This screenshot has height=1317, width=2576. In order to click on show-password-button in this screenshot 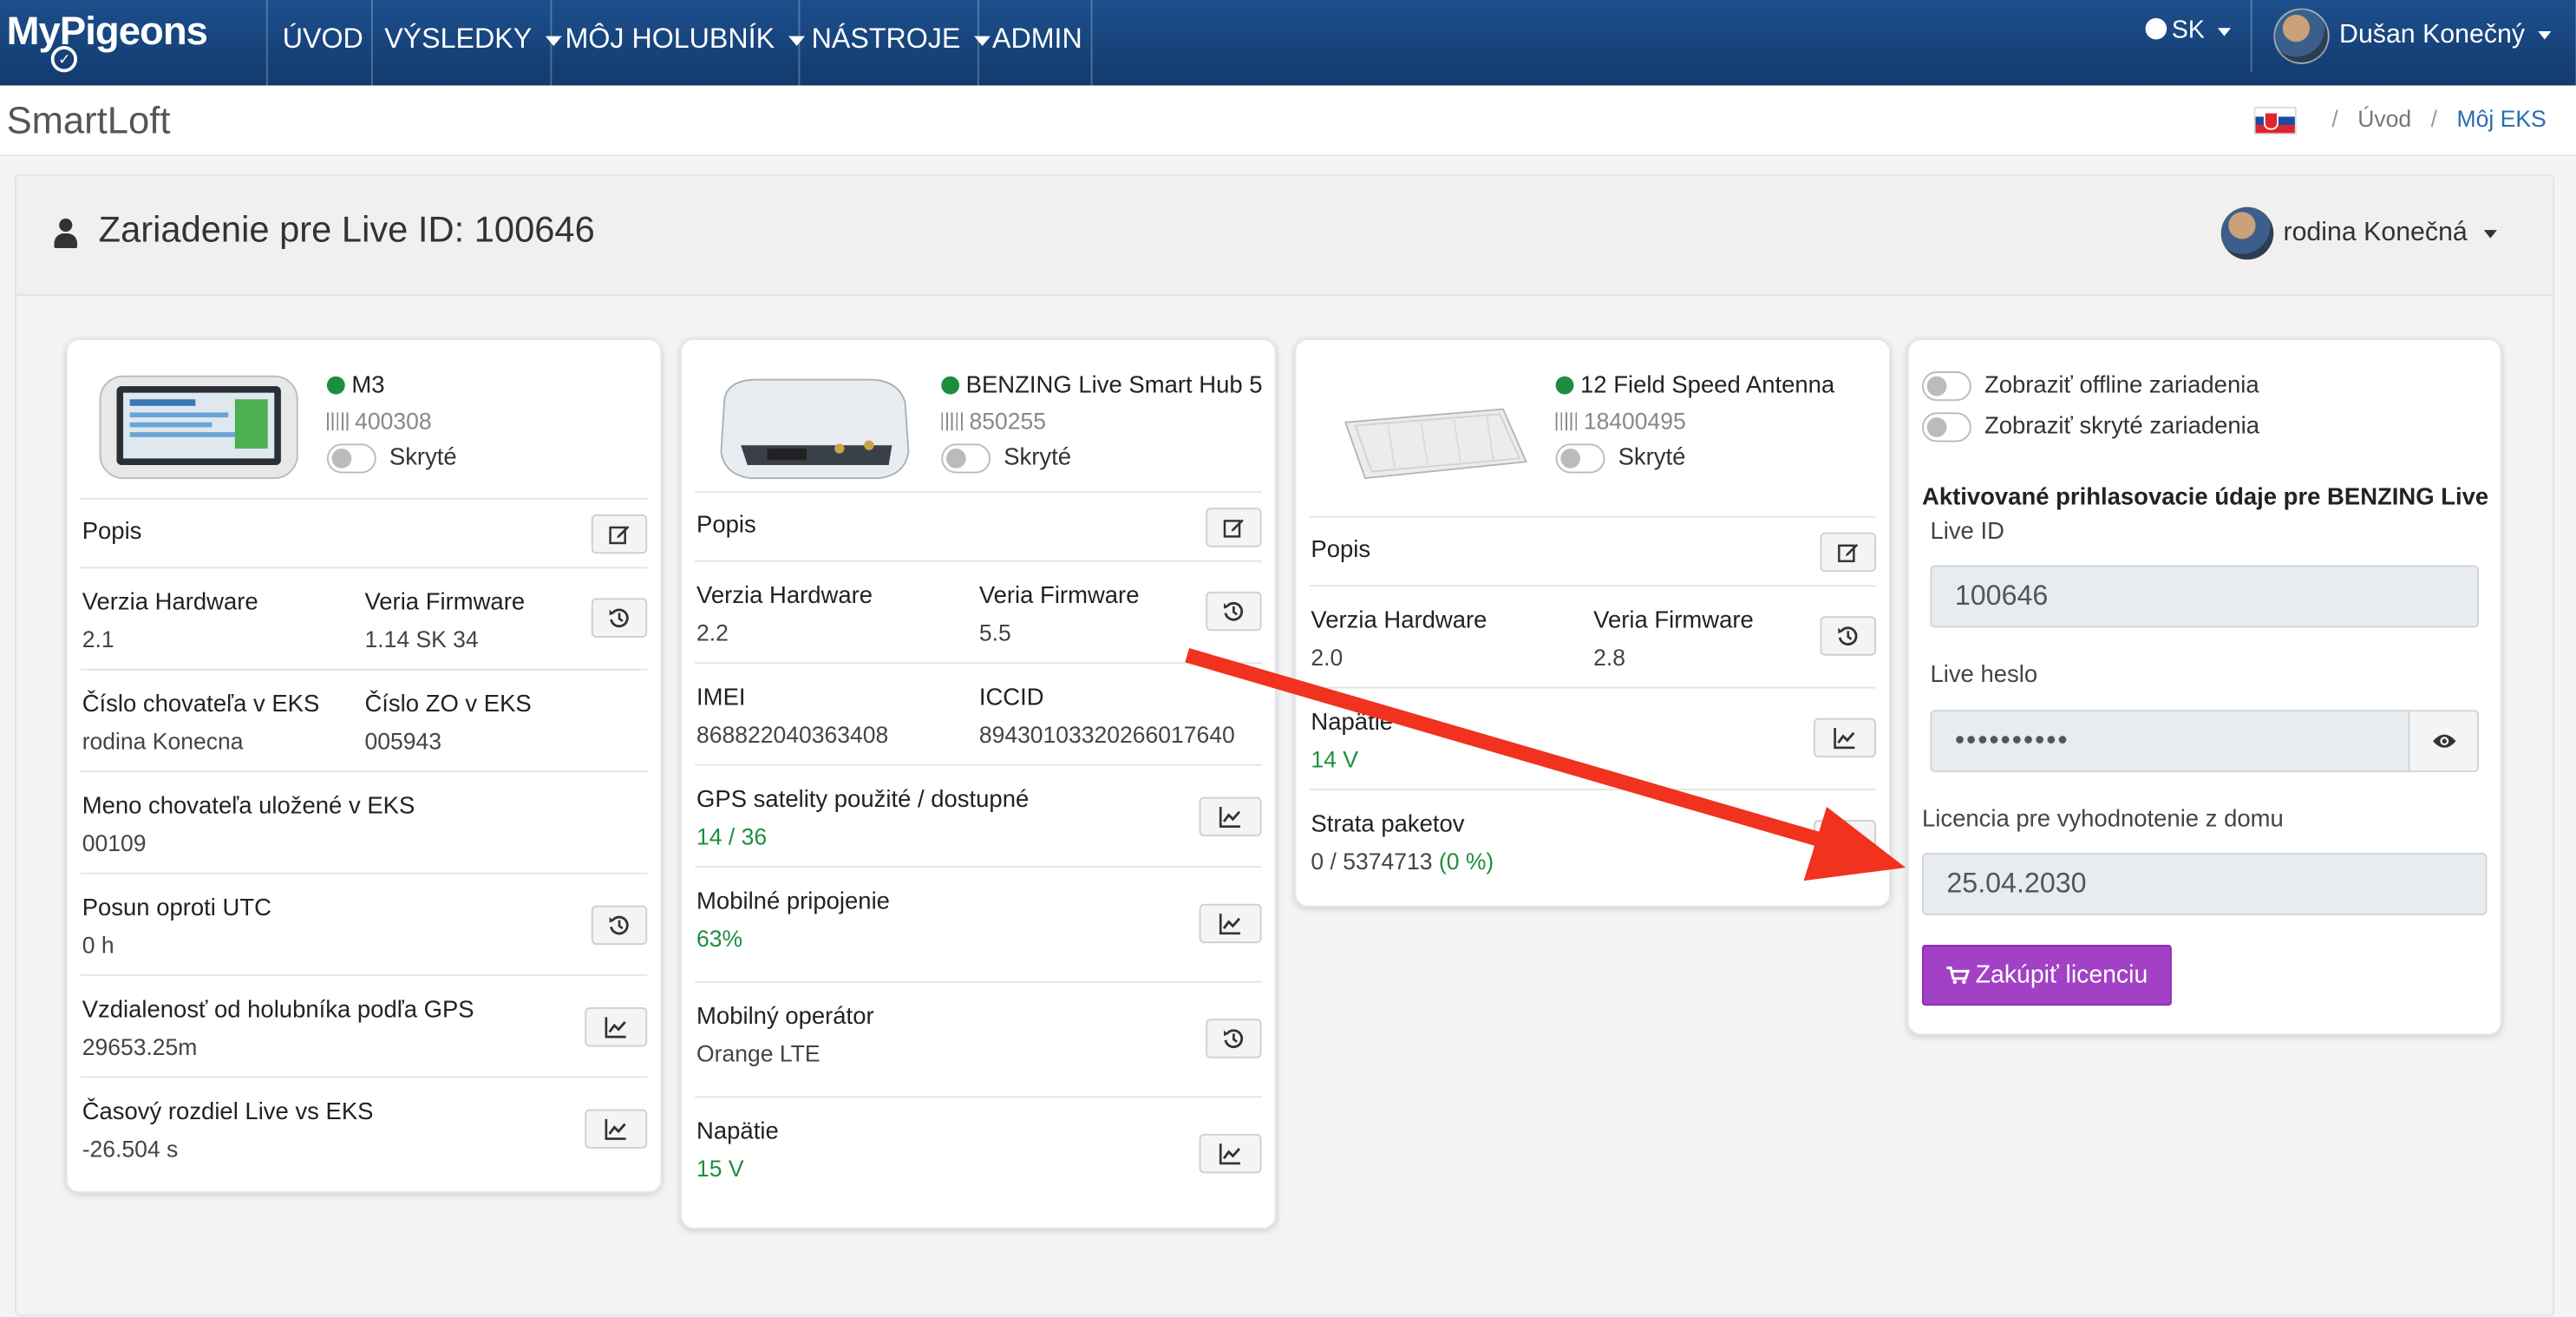, I will do `click(2444, 741)`.